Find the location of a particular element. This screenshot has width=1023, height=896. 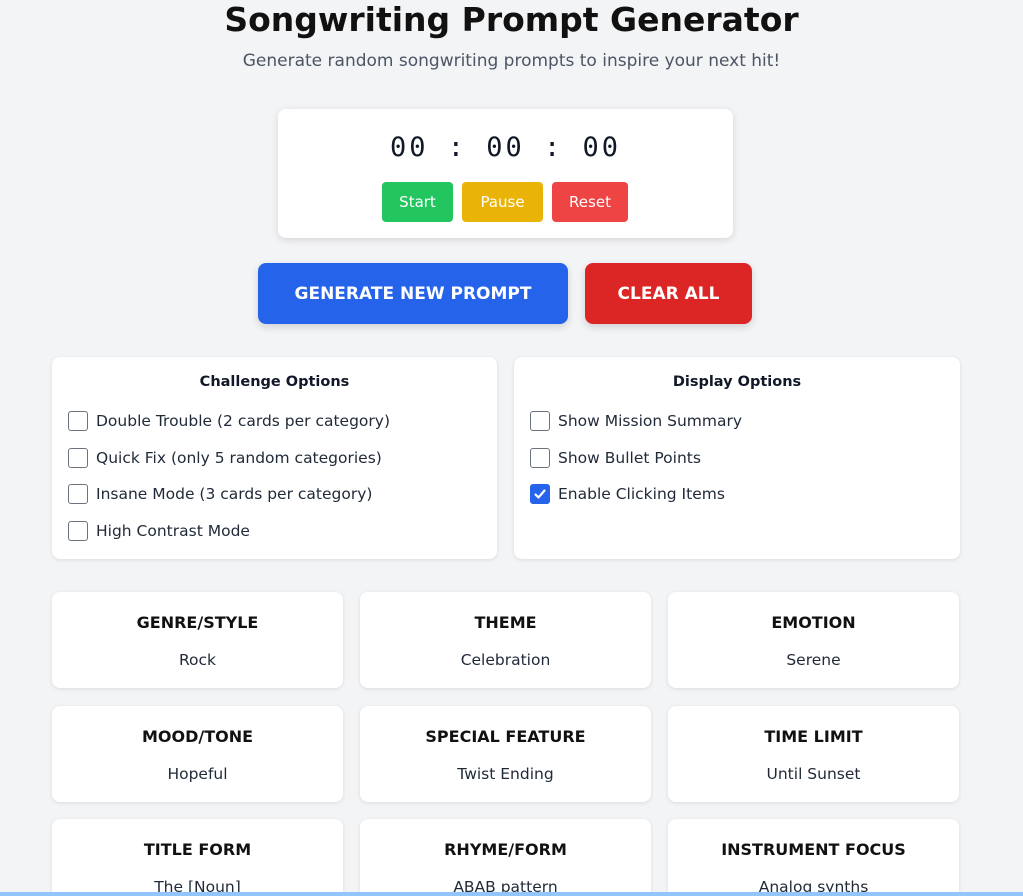

checkmark-icon is located at coordinates (540, 494).